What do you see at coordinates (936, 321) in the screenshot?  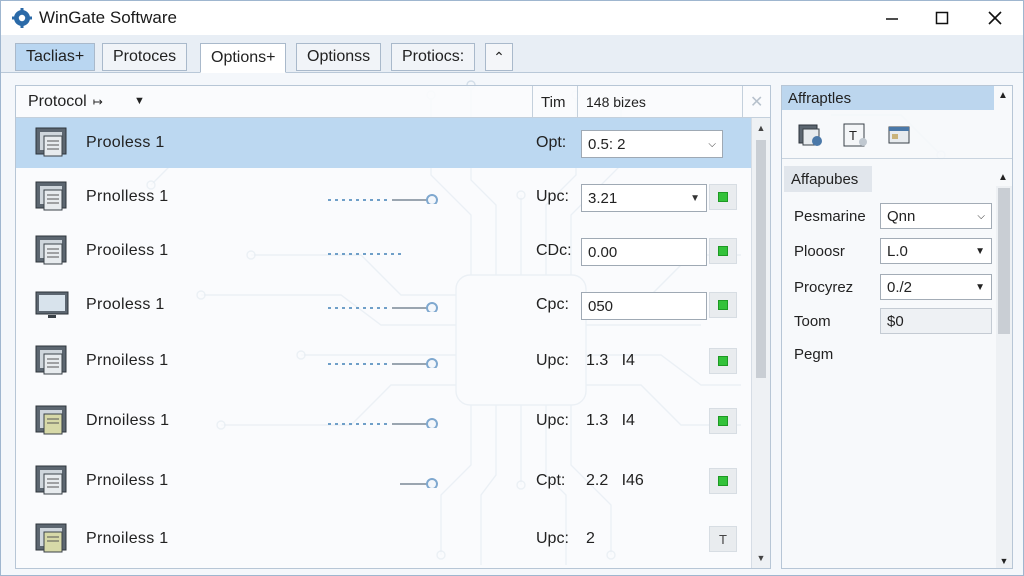 I see `property-field: $0` at bounding box center [936, 321].